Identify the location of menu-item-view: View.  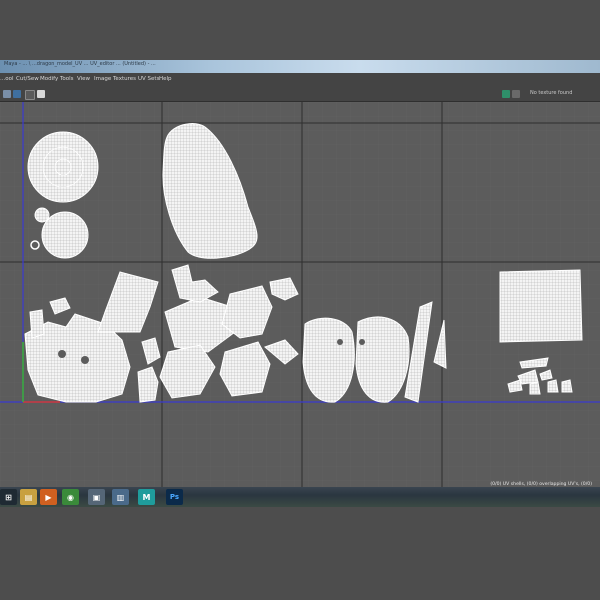
(83, 79).